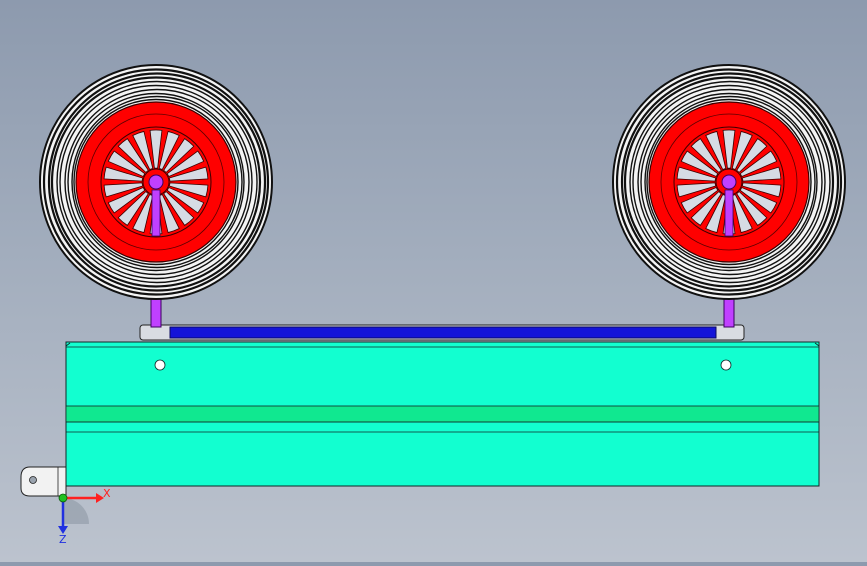 This screenshot has width=867, height=566. Describe the element at coordinates (160, 365) in the screenshot. I see `mount-hole-left` at that location.